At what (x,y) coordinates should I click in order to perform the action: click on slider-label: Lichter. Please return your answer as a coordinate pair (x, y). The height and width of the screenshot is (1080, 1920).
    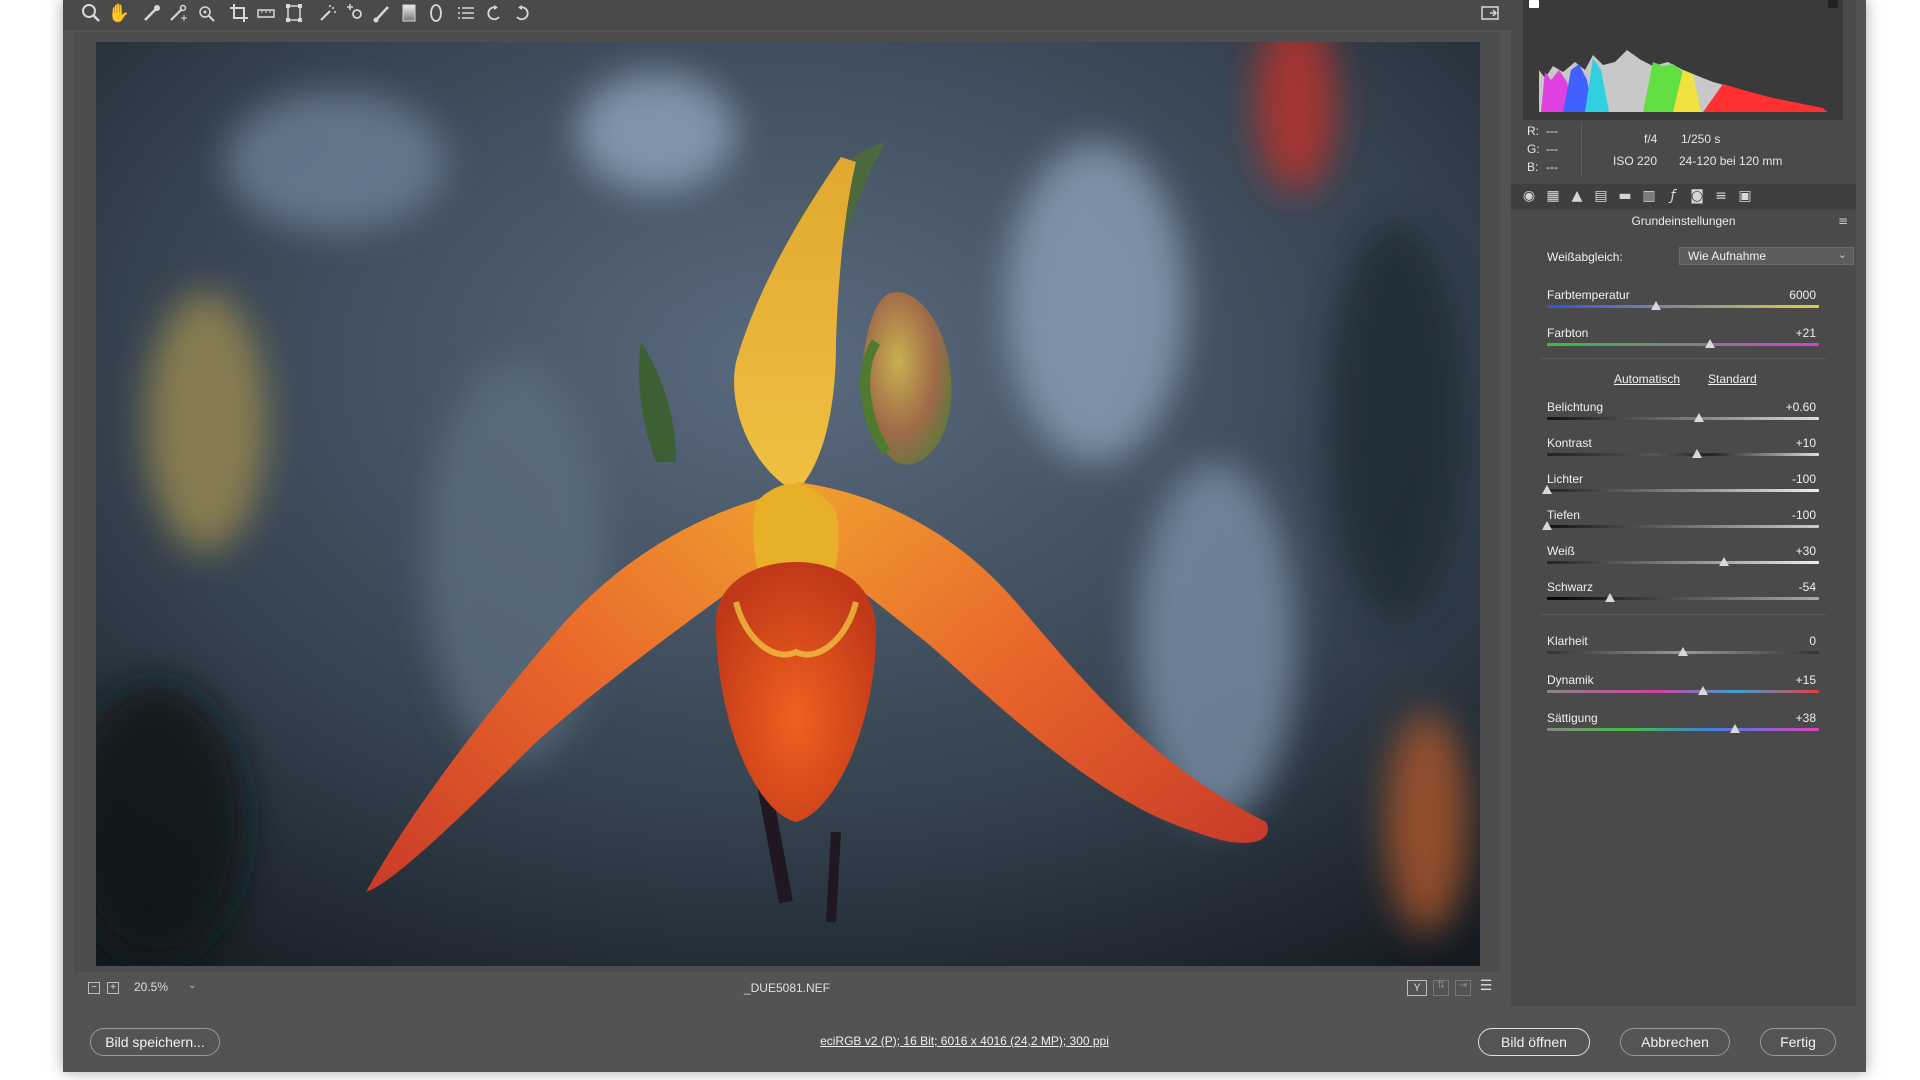
    Looking at the image, I should click on (1565, 479).